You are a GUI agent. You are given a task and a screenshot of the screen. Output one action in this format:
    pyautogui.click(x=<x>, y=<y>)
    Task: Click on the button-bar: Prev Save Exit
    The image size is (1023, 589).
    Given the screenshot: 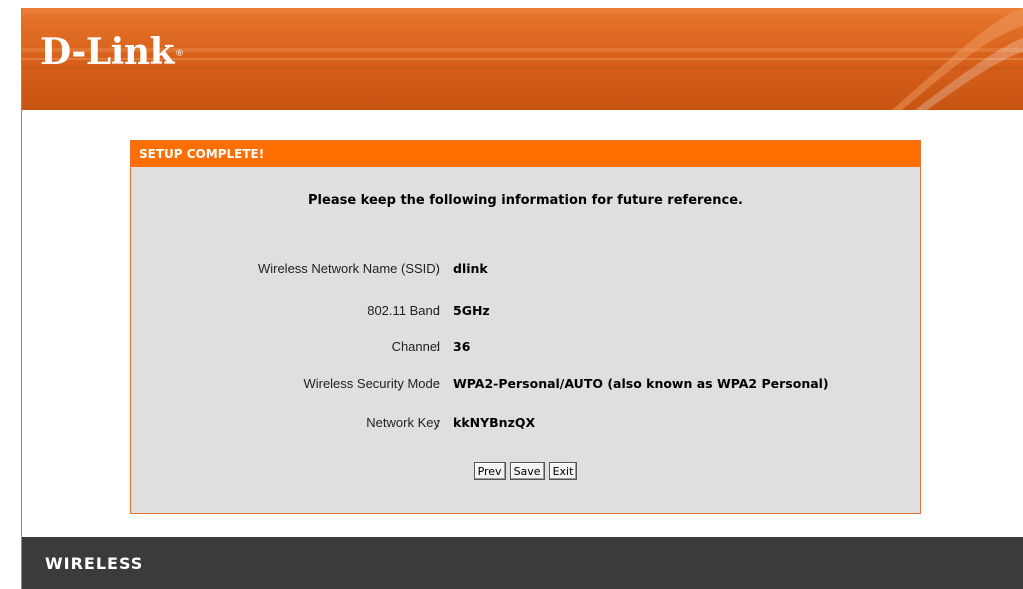 What is the action you would take?
    pyautogui.click(x=525, y=471)
    